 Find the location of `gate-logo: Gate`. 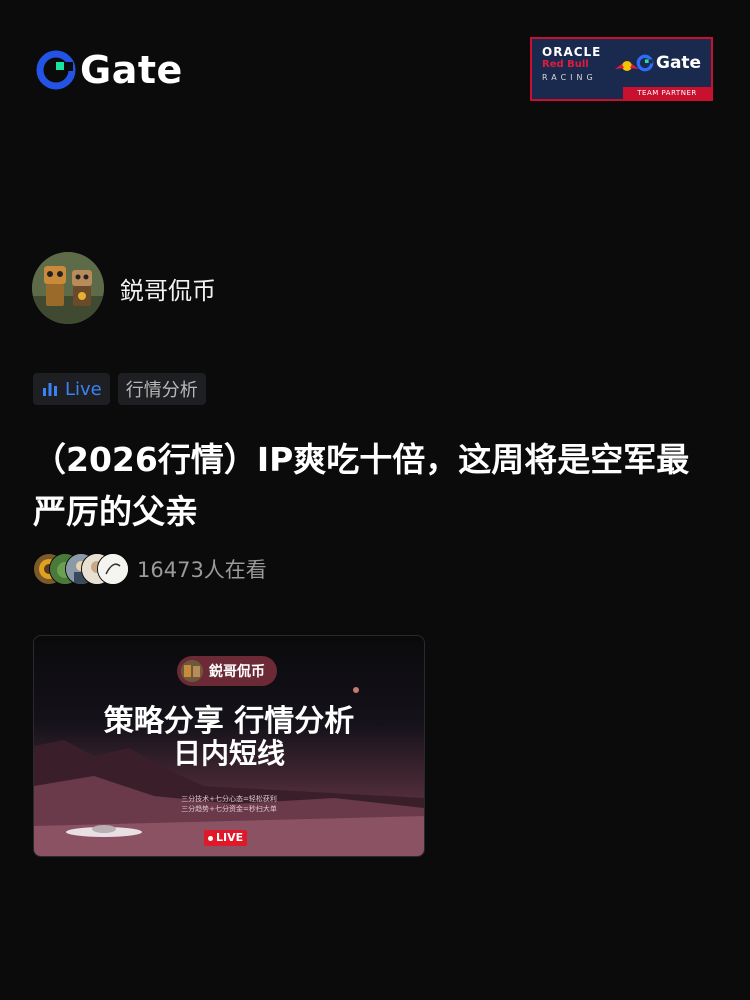

gate-logo: Gate is located at coordinates (109, 70).